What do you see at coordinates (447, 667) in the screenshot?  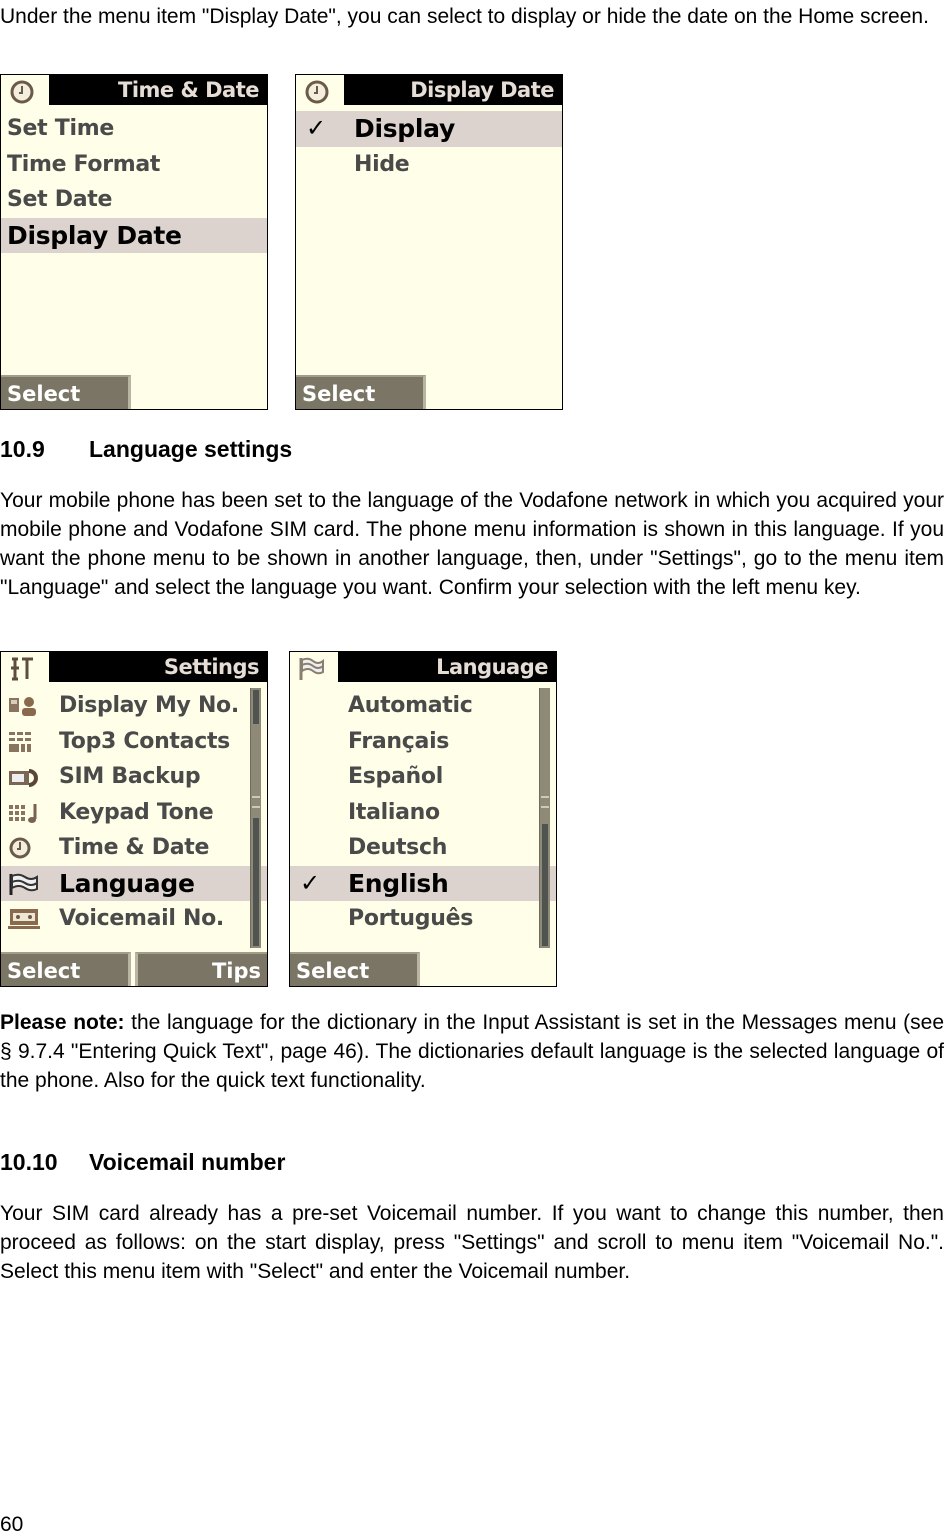 I see `screen-title: Language` at bounding box center [447, 667].